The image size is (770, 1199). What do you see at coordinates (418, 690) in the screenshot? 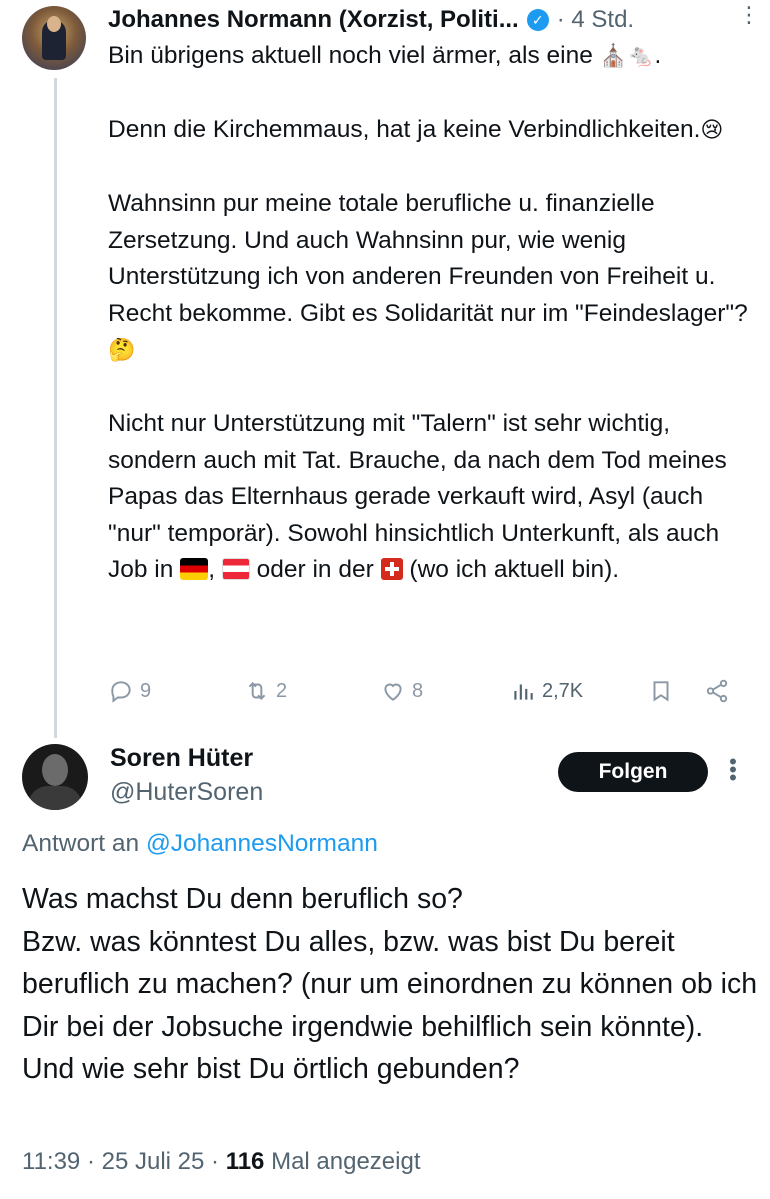
I see `like-count: 8` at bounding box center [418, 690].